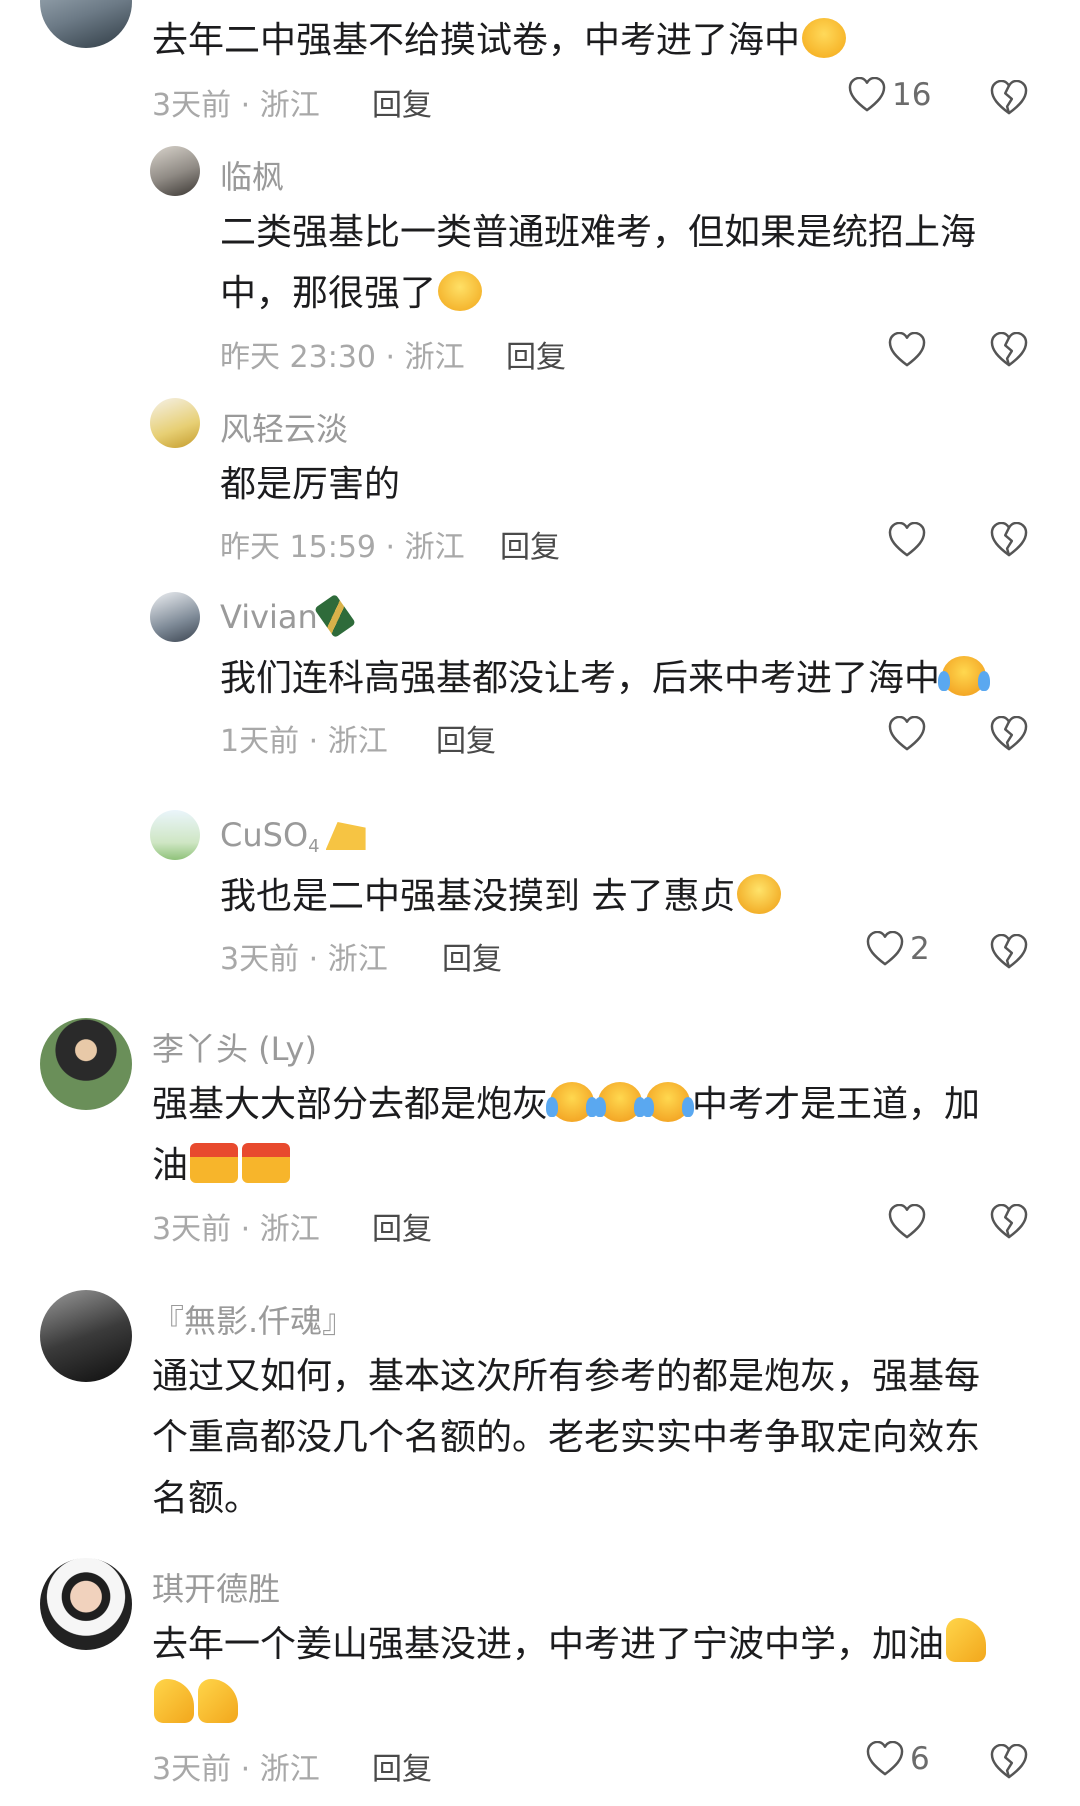  Describe the element at coordinates (824, 38) in the screenshot. I see `laughing-face-emoji-icon` at that location.